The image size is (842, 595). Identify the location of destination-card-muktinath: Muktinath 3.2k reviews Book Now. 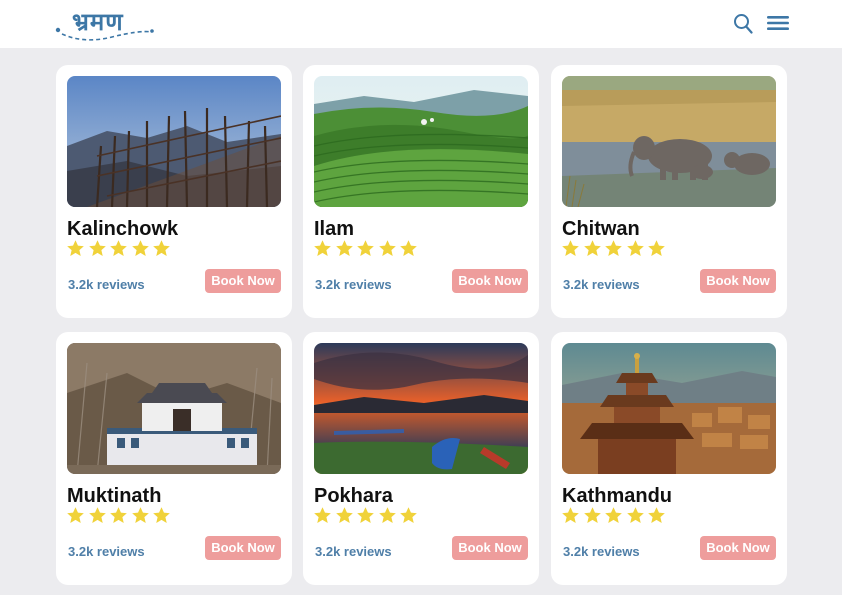
(174, 458).